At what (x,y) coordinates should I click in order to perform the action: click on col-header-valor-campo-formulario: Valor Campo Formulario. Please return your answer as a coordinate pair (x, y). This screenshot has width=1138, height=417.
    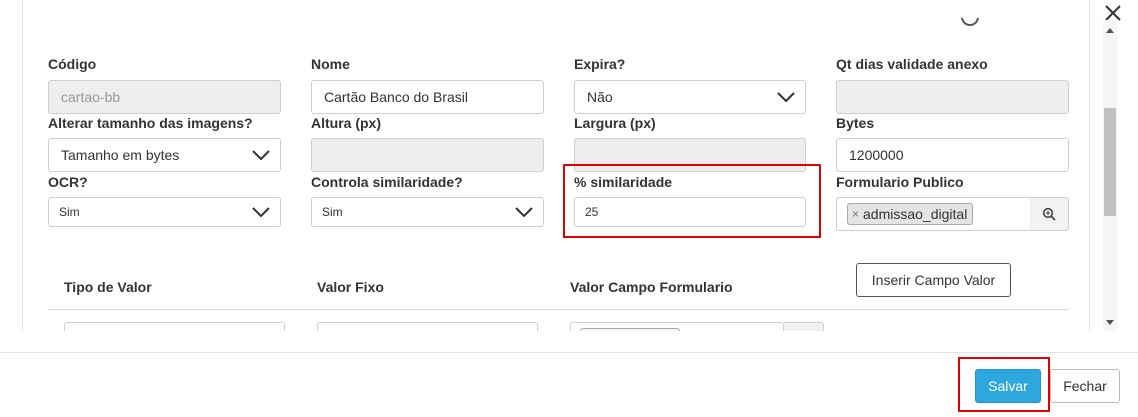
    Looking at the image, I should click on (651, 287).